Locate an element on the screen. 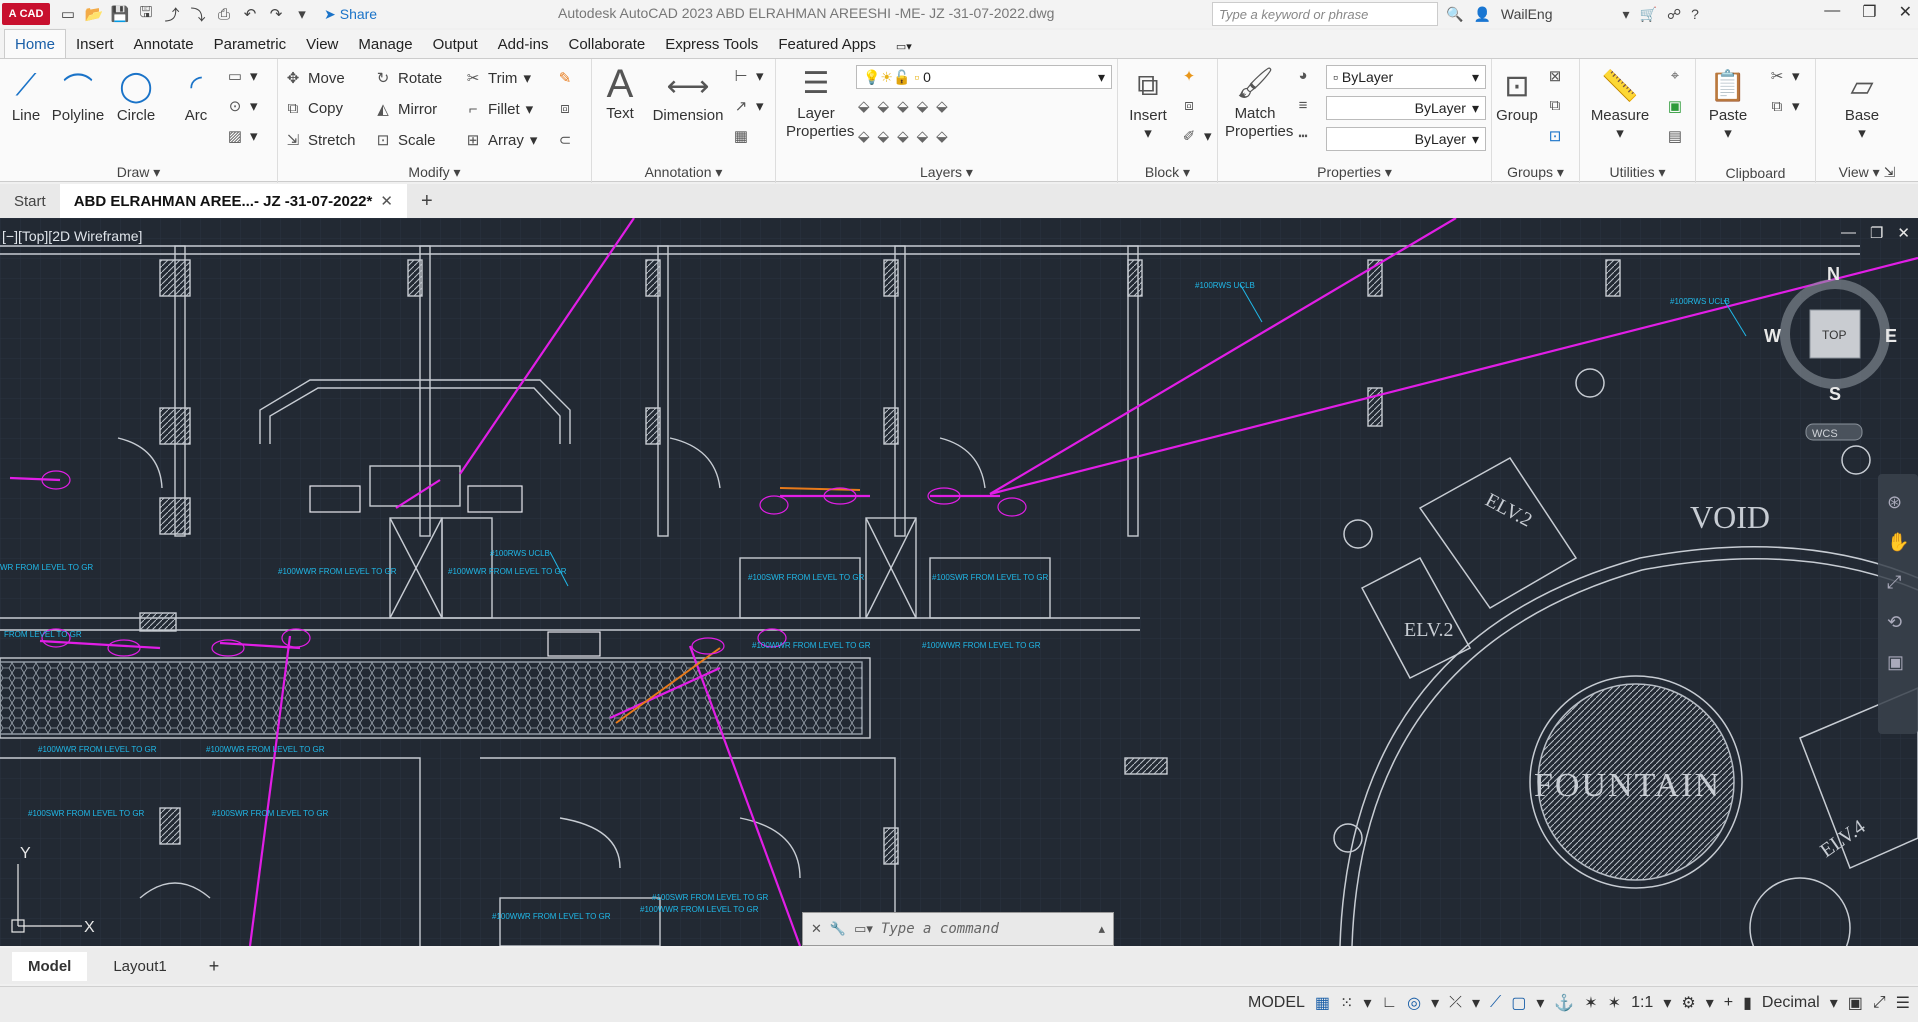  snap-icon: ⁙ is located at coordinates (1346, 1003).